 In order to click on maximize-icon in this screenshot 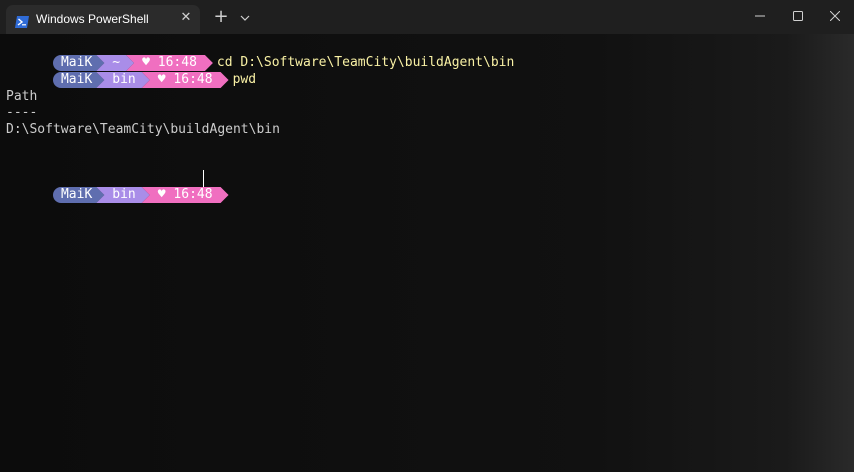, I will do `click(798, 16)`.